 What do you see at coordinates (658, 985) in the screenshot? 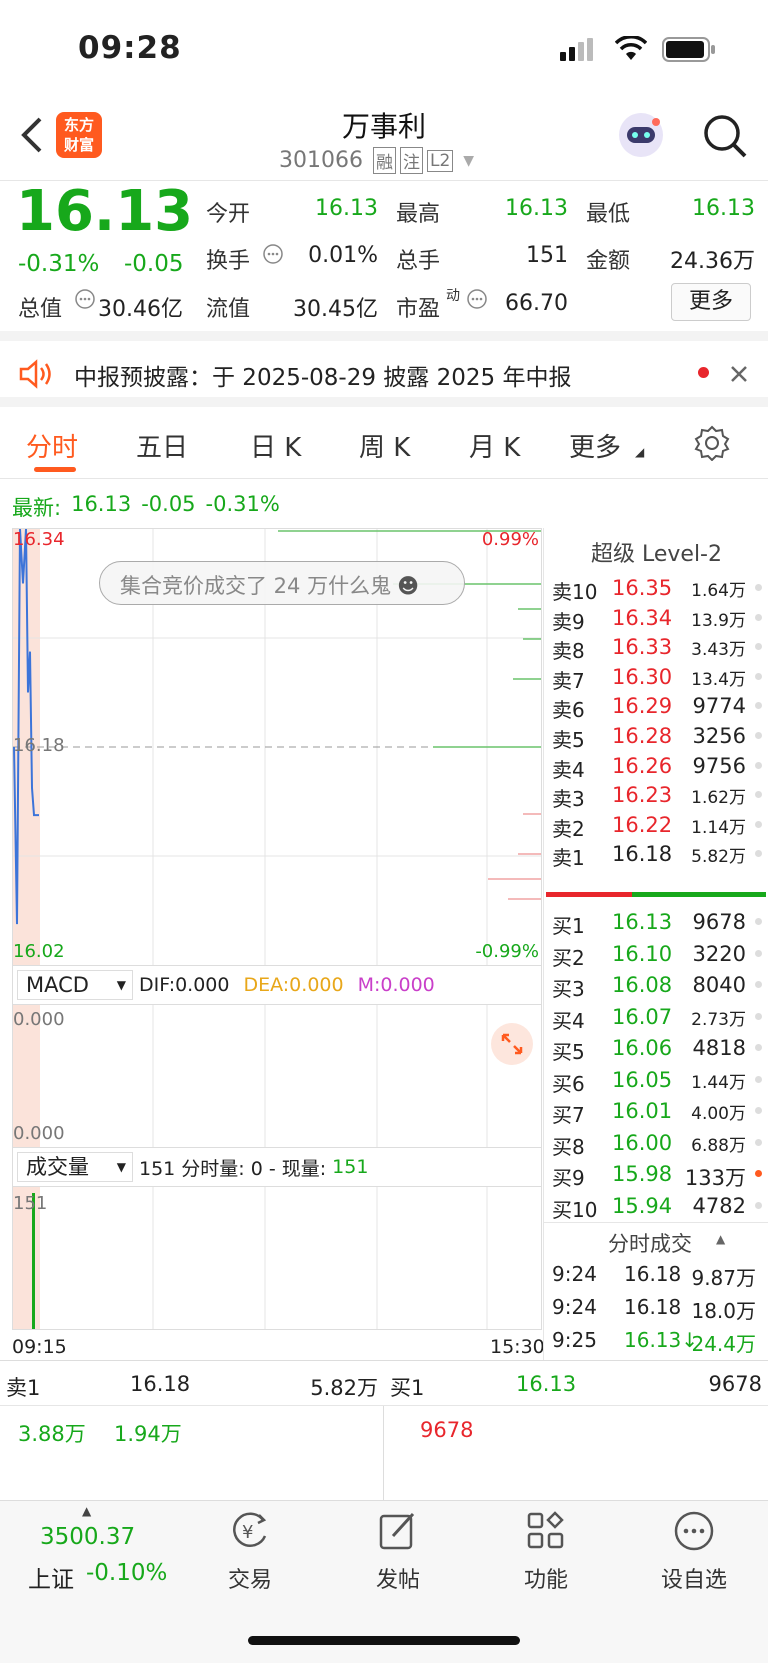
I see `bid-row: 买3 16.08 8040` at bounding box center [658, 985].